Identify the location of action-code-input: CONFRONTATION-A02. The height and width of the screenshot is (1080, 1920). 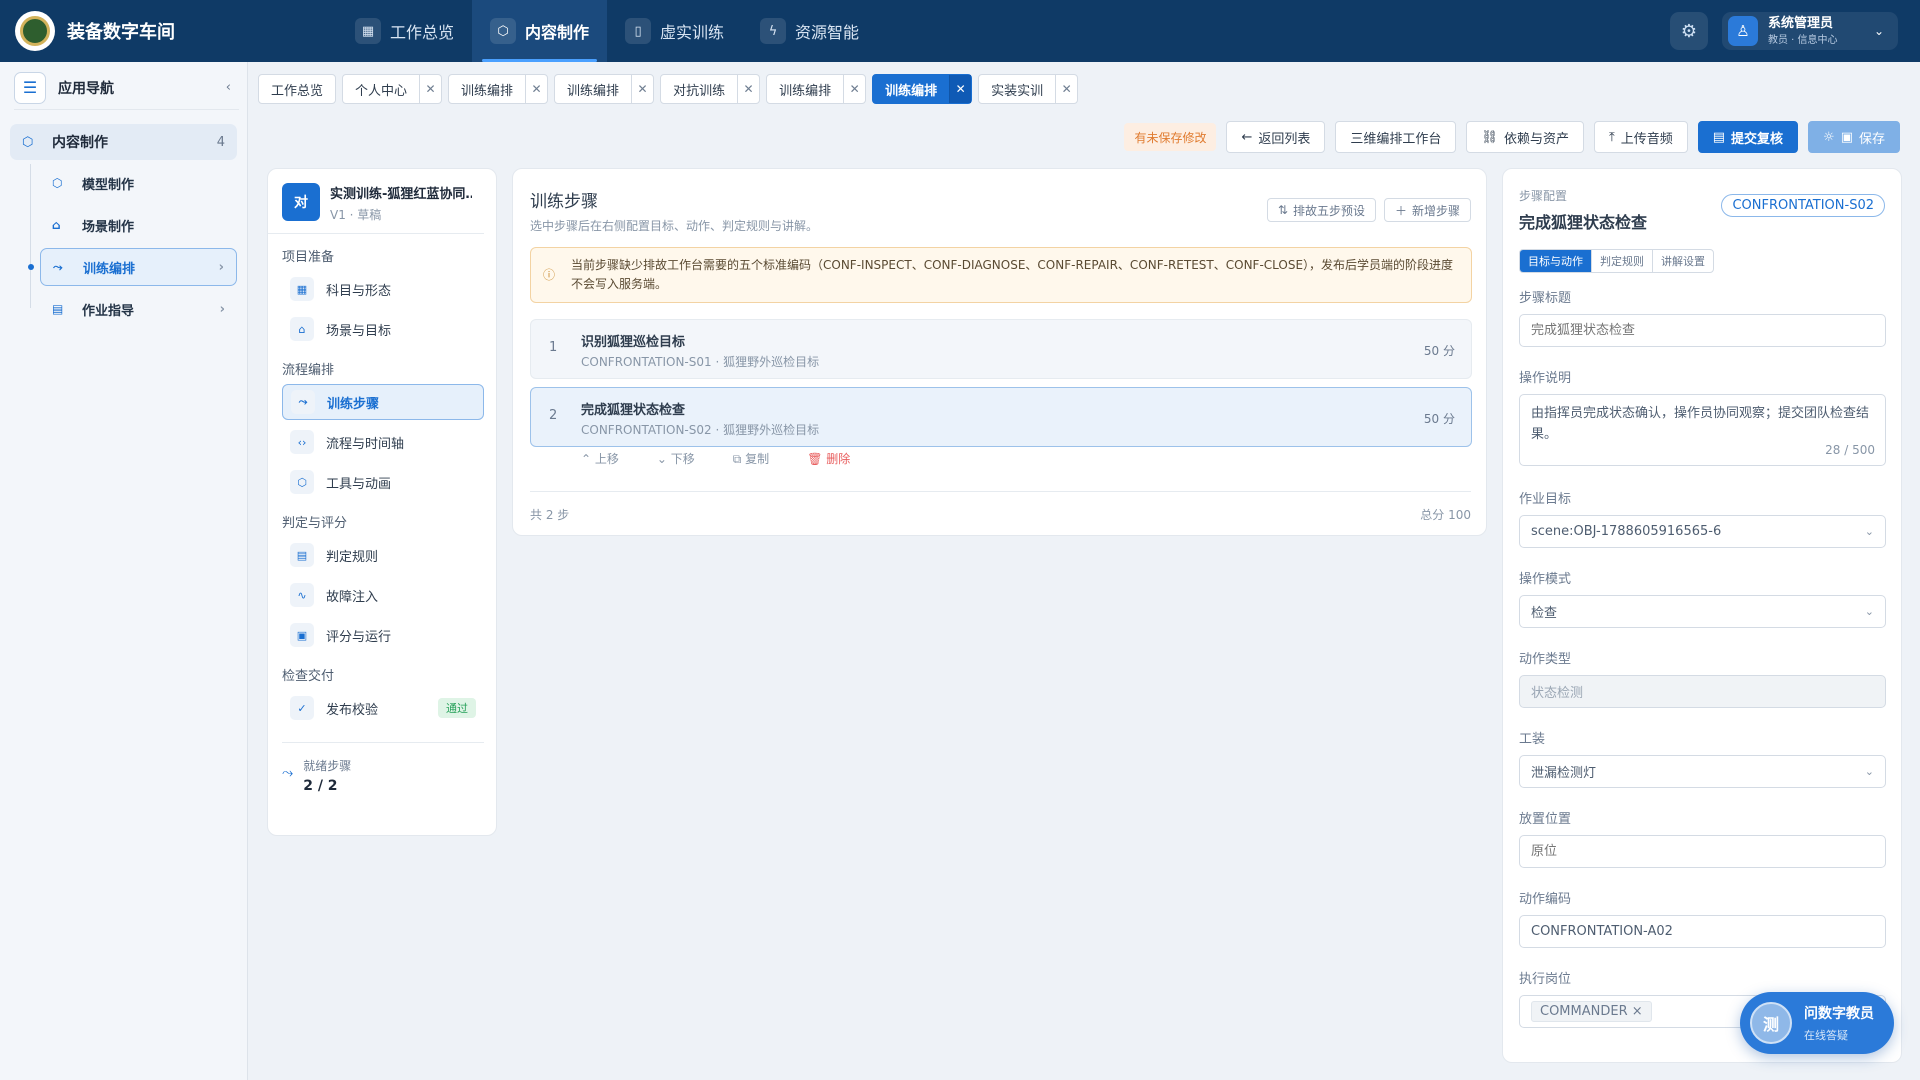
(1702, 931).